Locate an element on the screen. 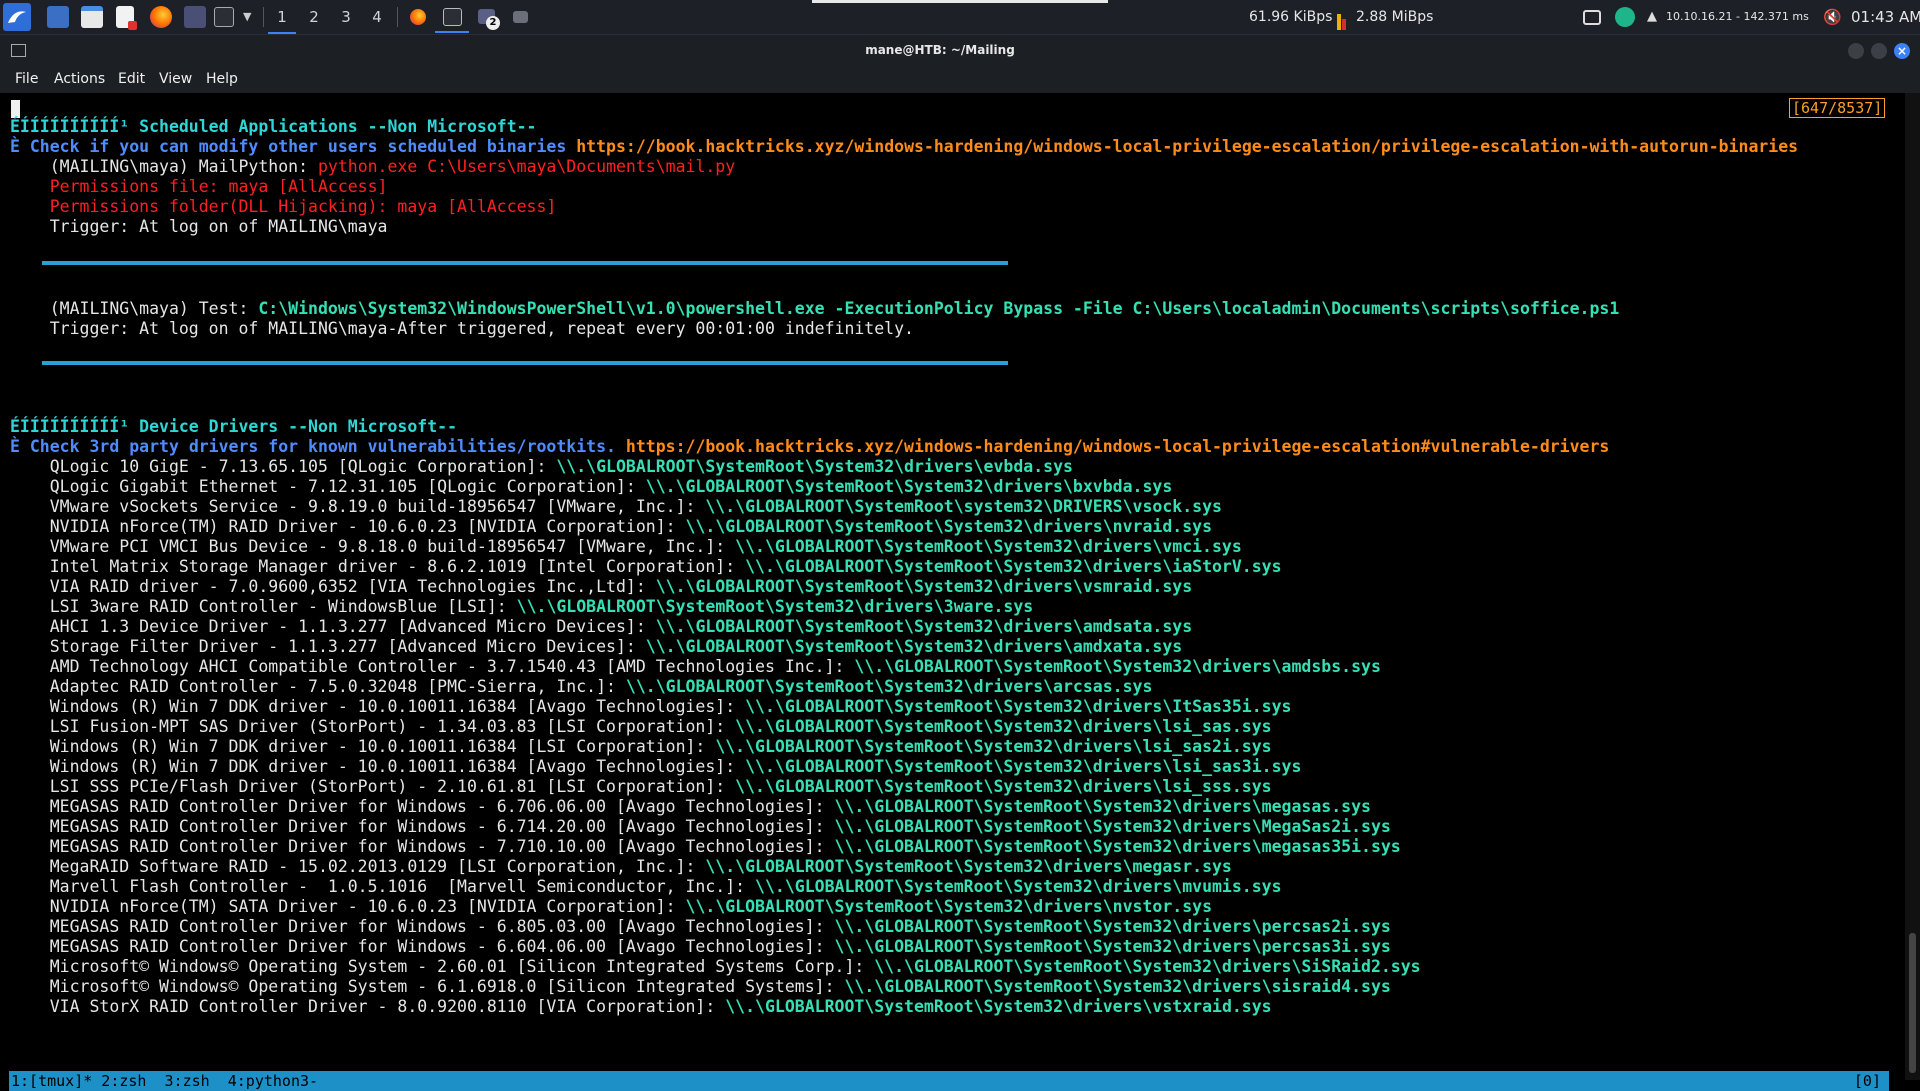  menu-file: File is located at coordinates (26, 79).